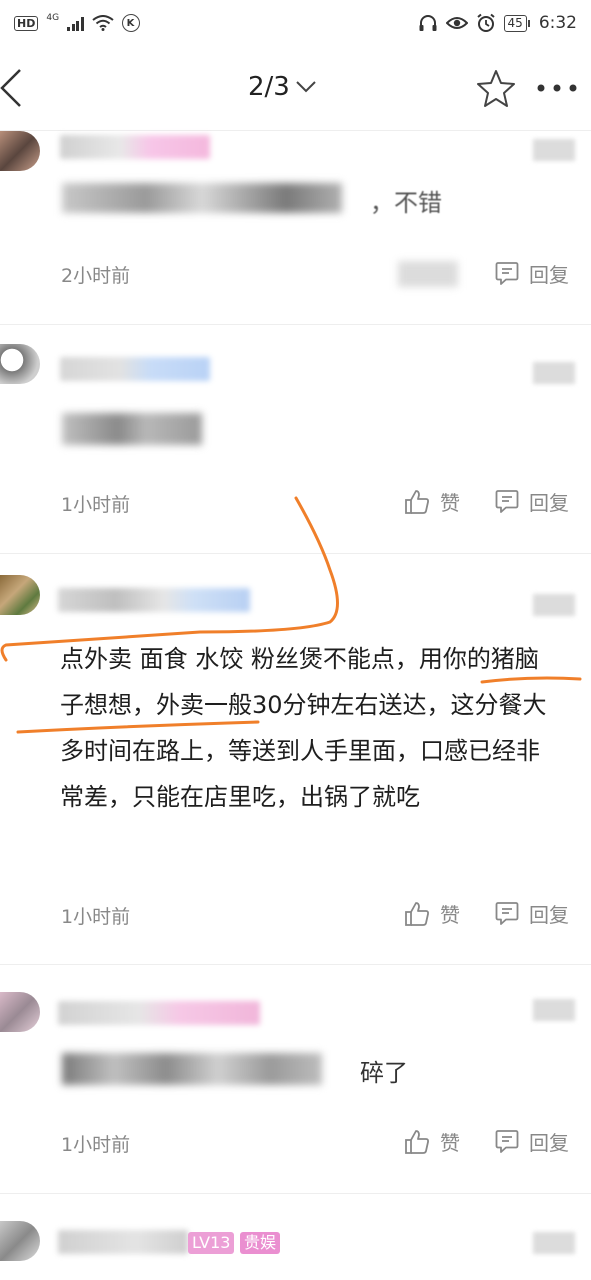 The image size is (591, 1280). What do you see at coordinates (53, 18) in the screenshot?
I see `network-type: 4G` at bounding box center [53, 18].